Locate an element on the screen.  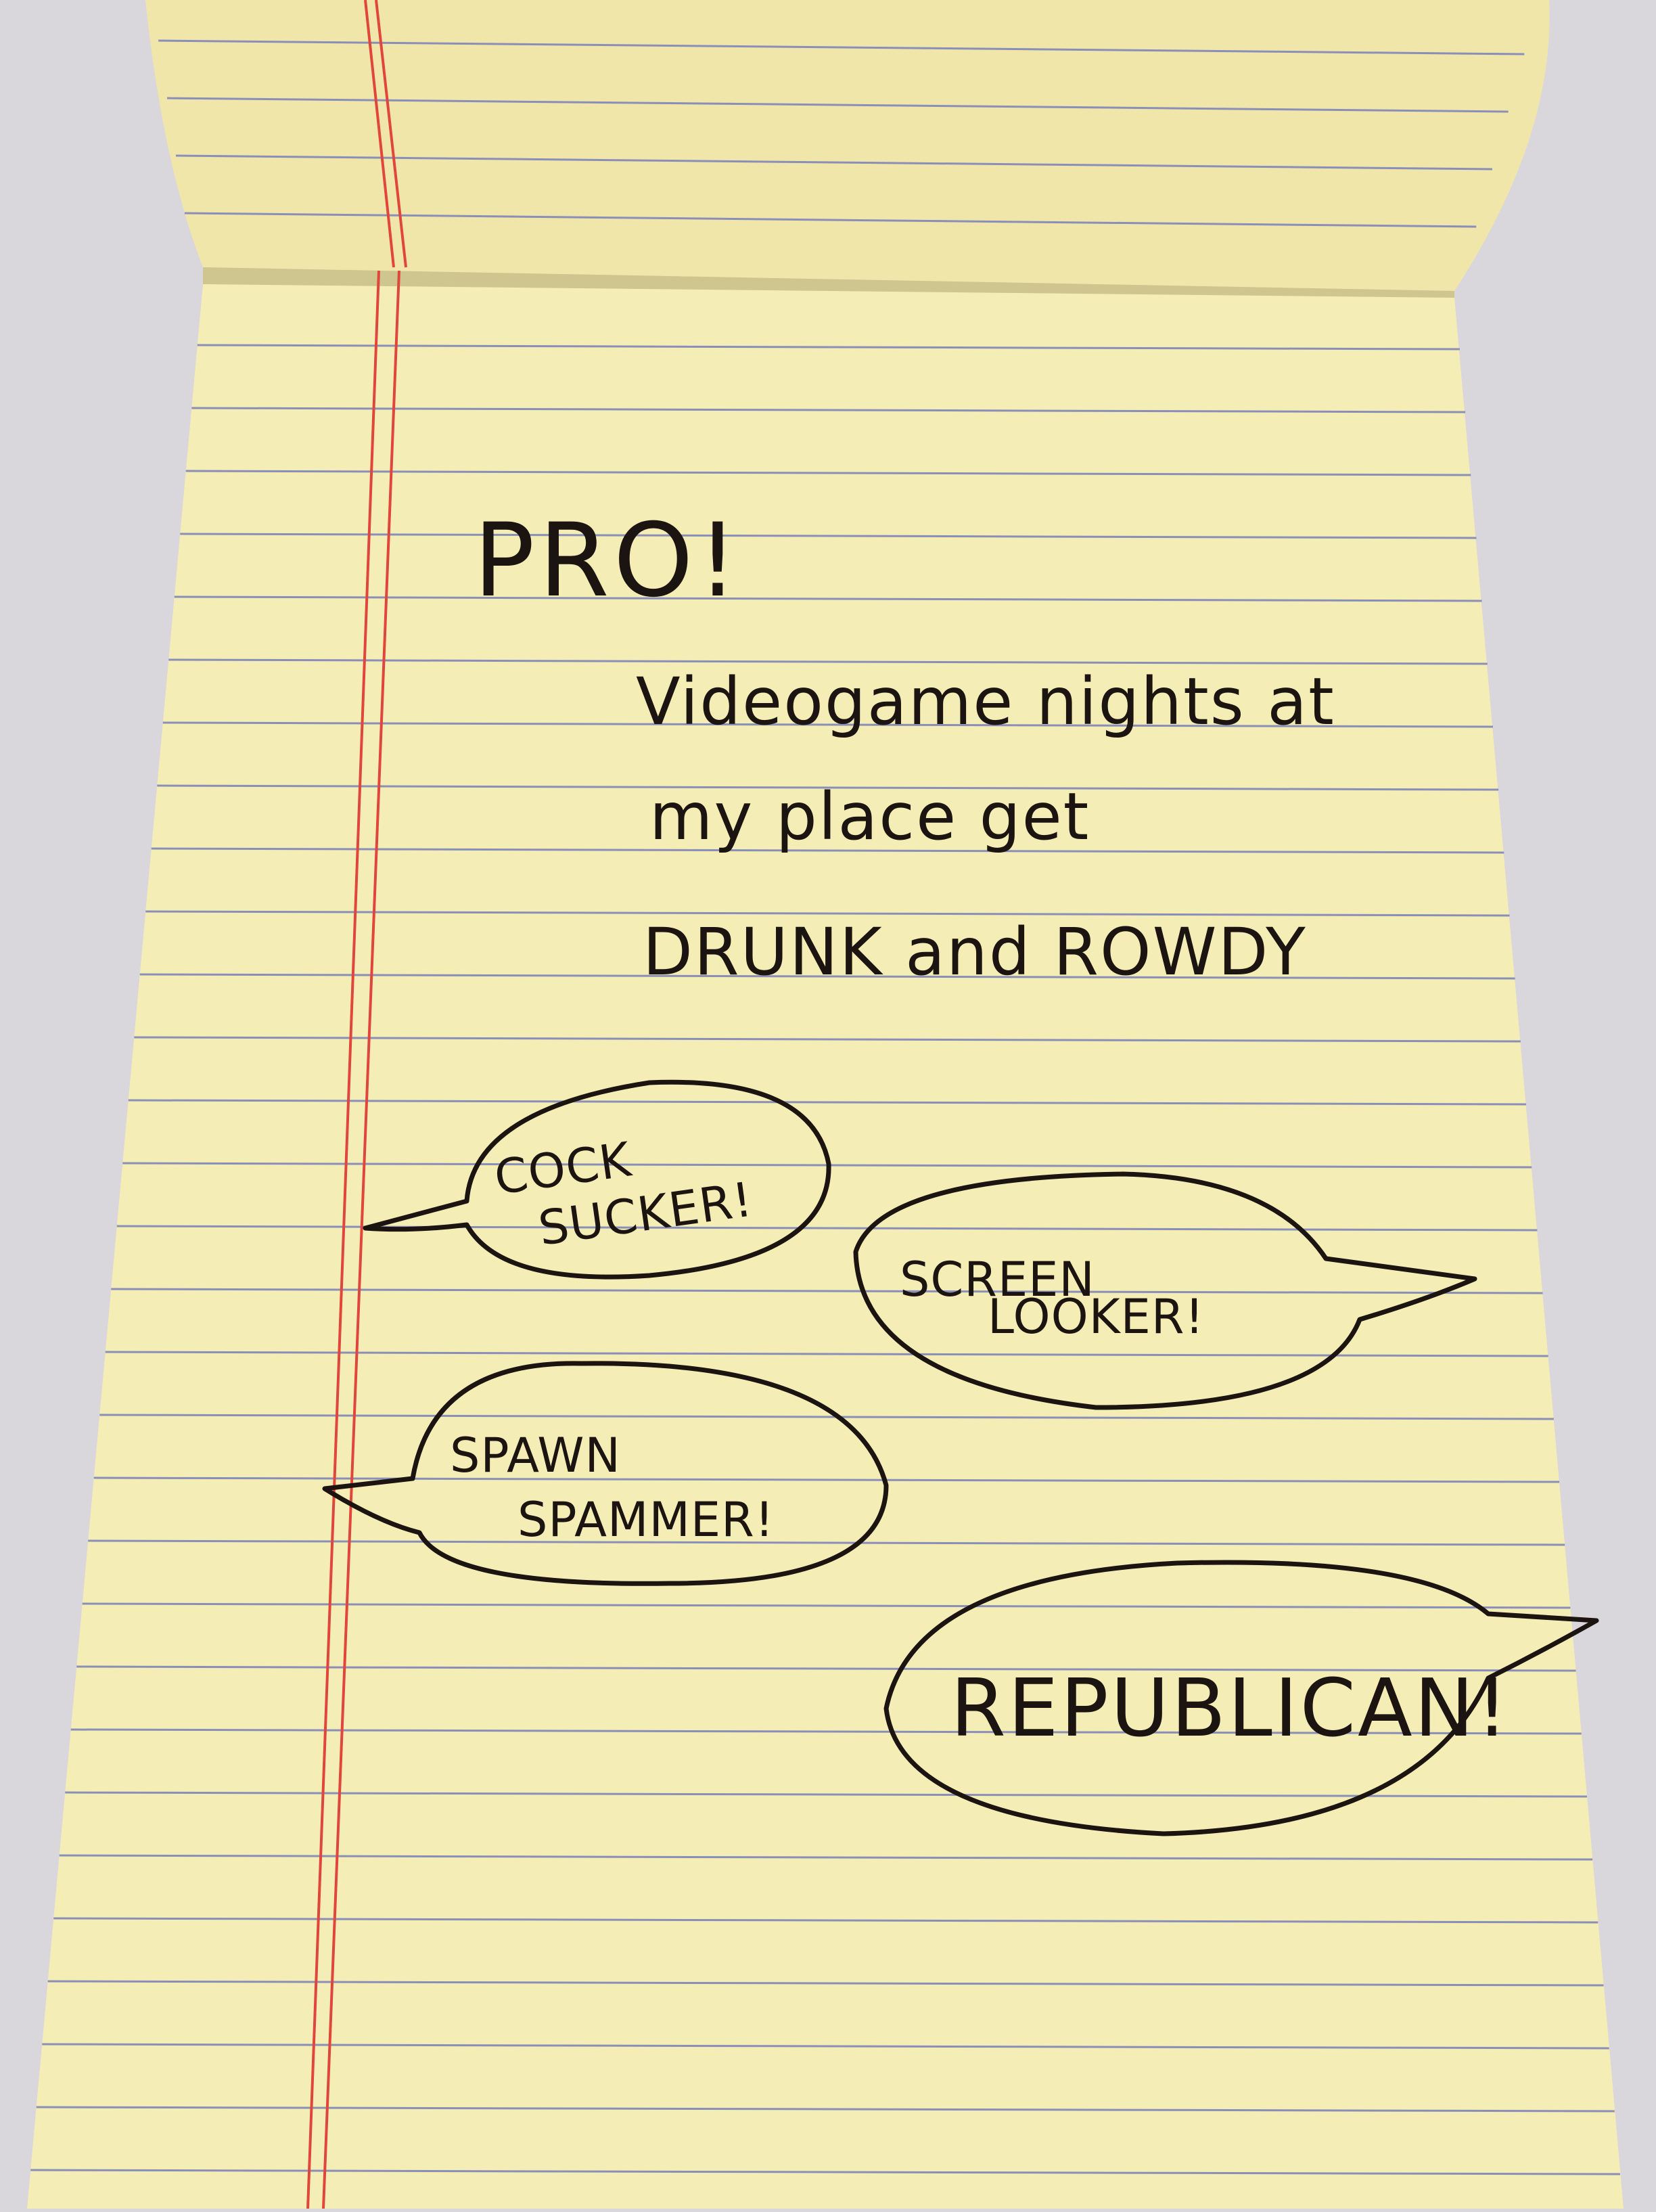
note-heading: PRO! is located at coordinates (608, 561).